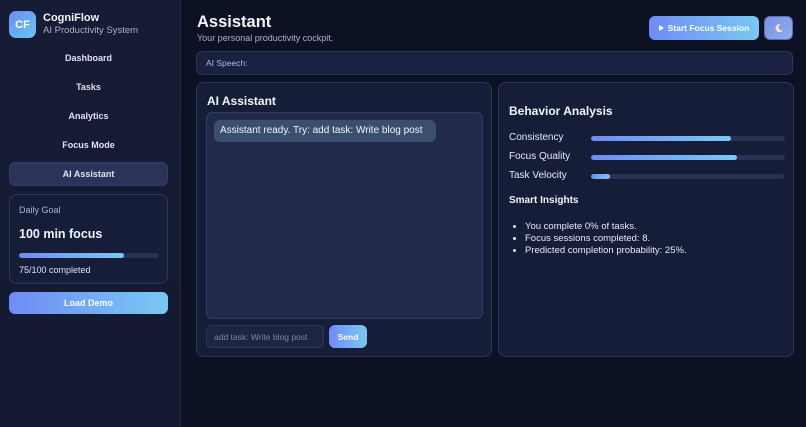 The image size is (806, 427). Describe the element at coordinates (91, 30) in the screenshot. I see `brand-subtitle: AI Productivity System` at that location.